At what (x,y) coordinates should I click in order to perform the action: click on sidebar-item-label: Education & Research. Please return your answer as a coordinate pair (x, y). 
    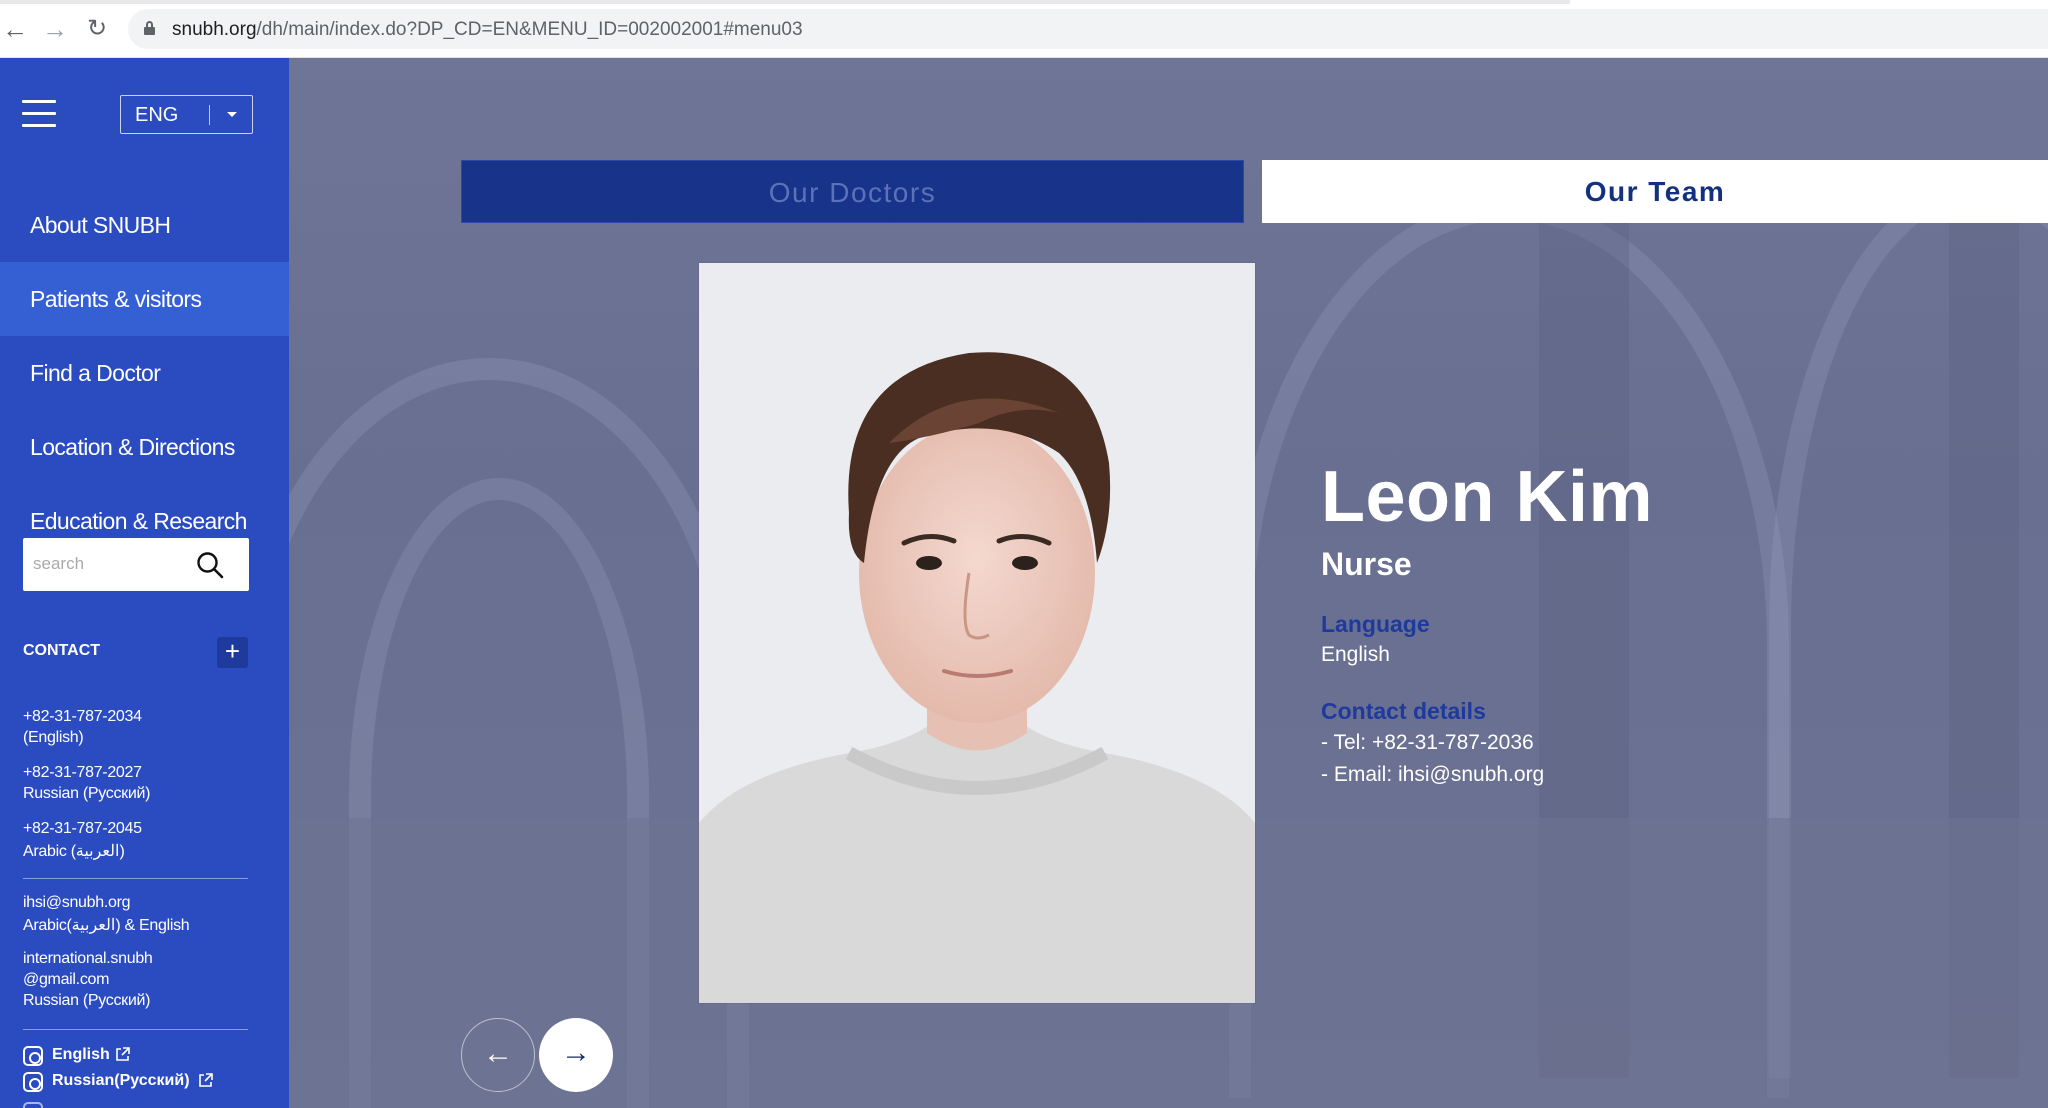
    Looking at the image, I should click on (138, 521).